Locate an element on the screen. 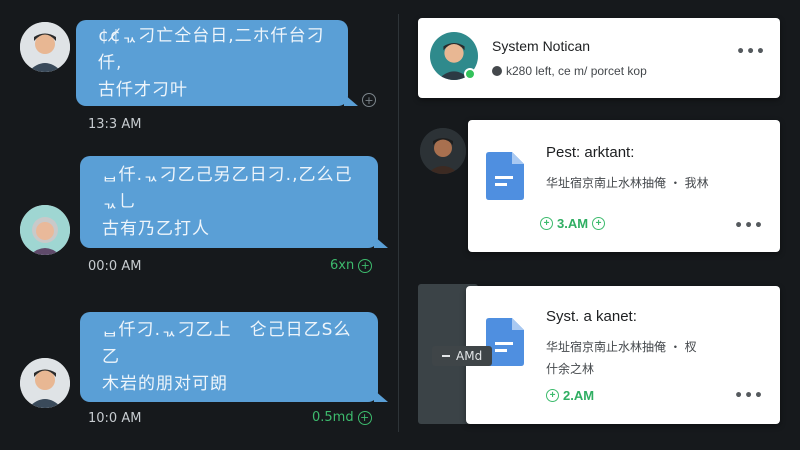 The height and width of the screenshot is (450, 800). dash-icon is located at coordinates (446, 356).